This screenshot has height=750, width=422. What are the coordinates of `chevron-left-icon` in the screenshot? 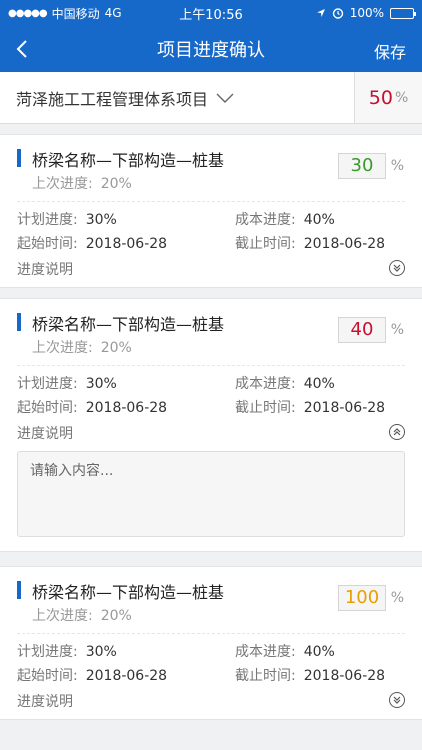 It's located at (21, 49).